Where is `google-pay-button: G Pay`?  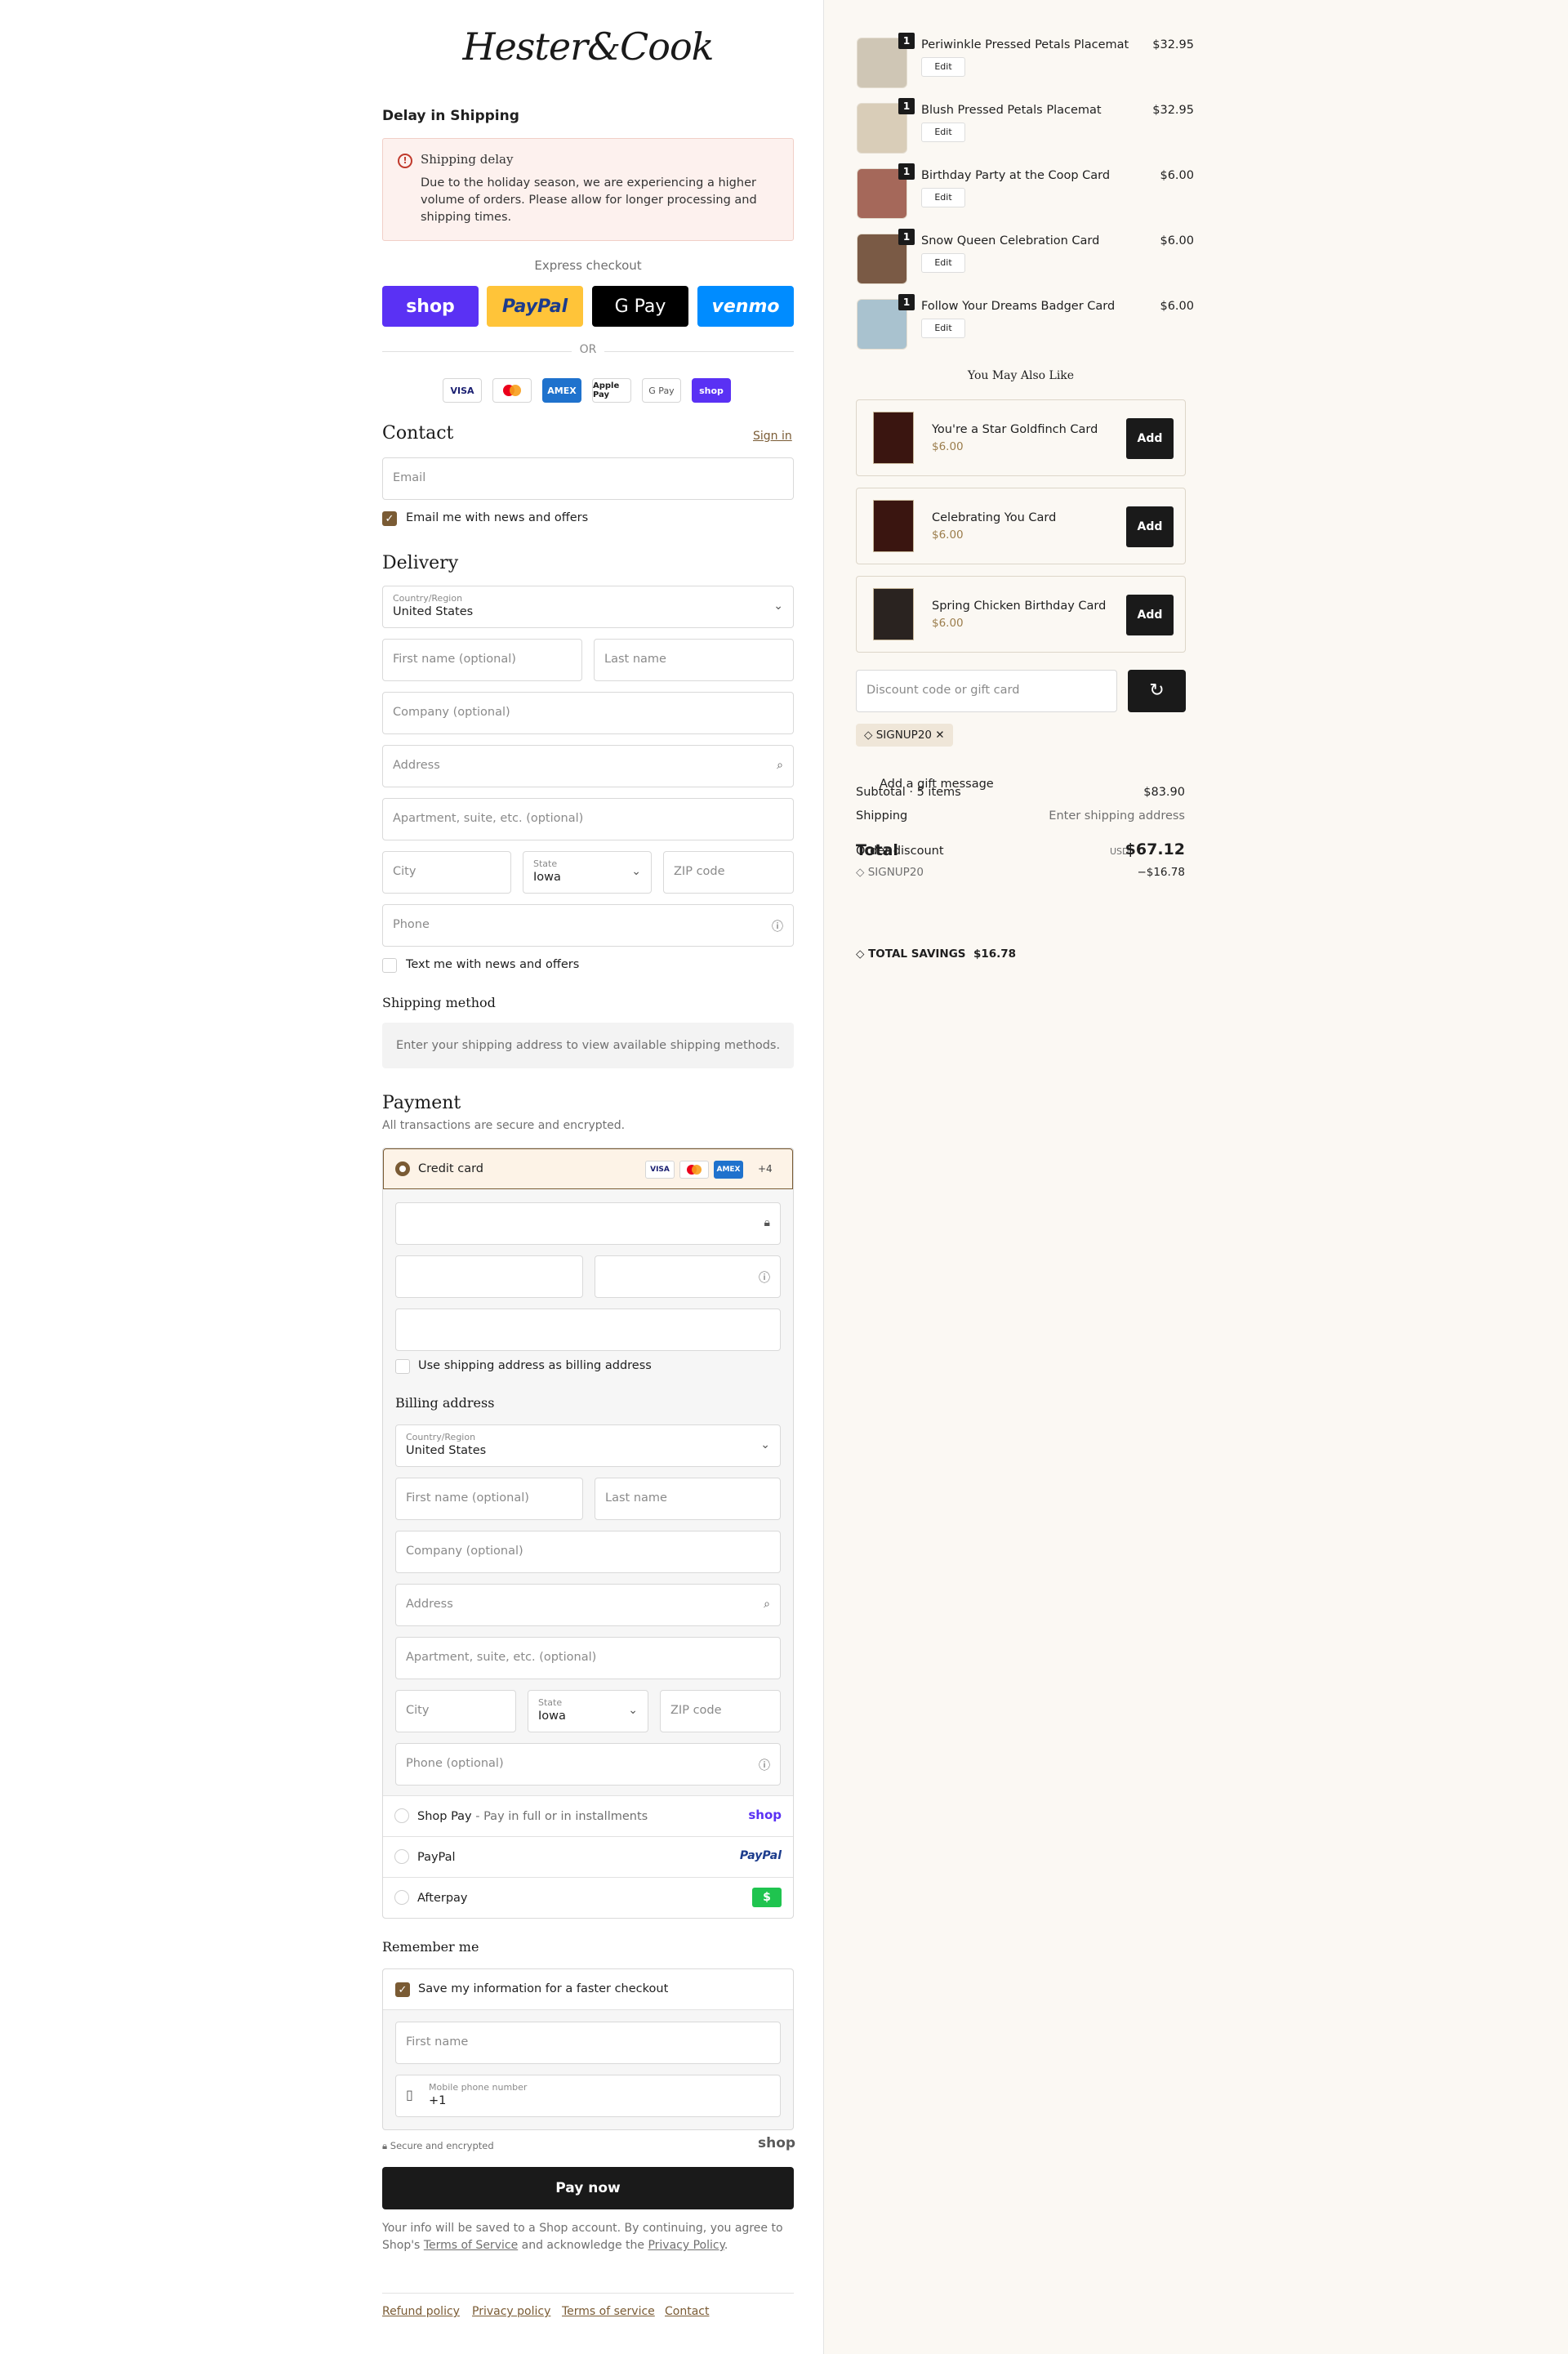
google-pay-button: G Pay is located at coordinates (640, 307).